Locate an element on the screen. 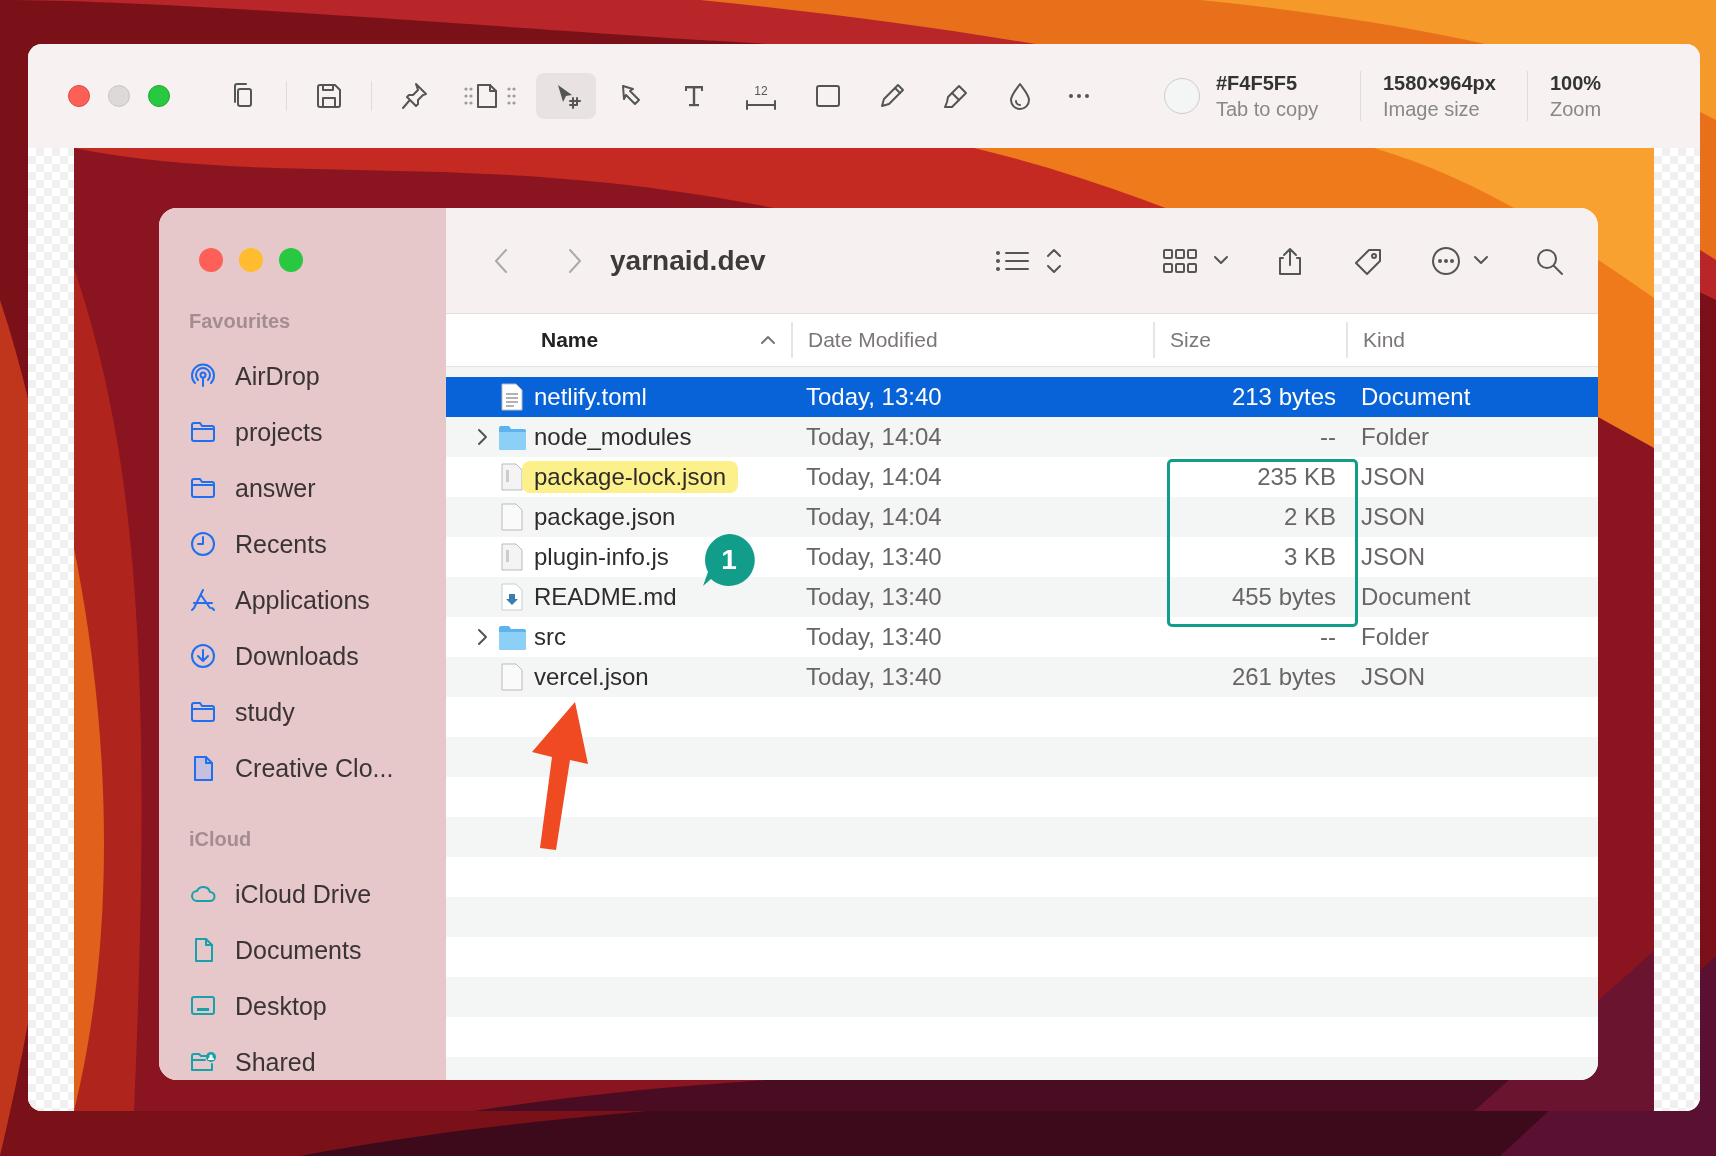  pin-icon is located at coordinates (414, 96).